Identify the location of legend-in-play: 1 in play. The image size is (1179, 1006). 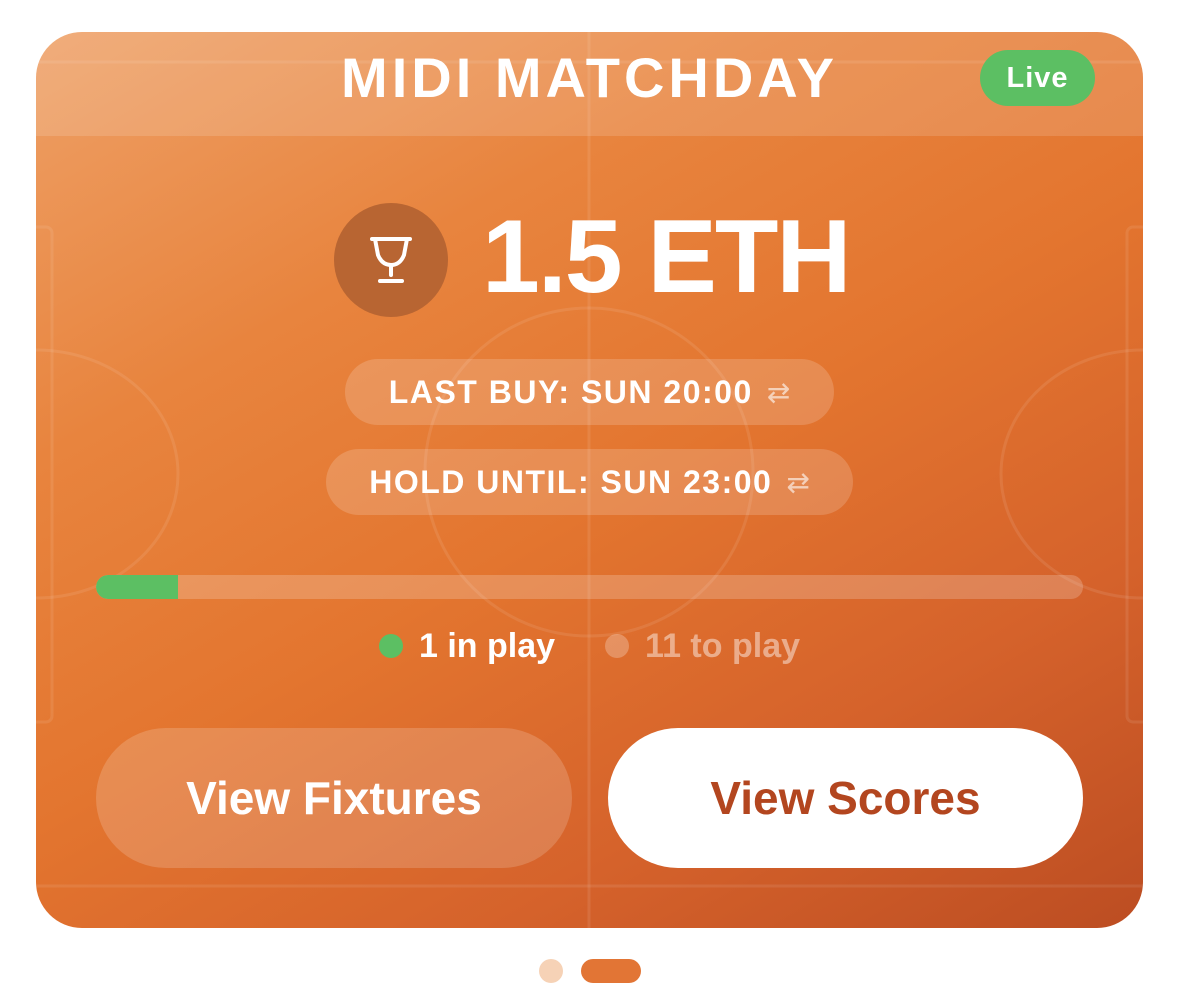
(467, 646).